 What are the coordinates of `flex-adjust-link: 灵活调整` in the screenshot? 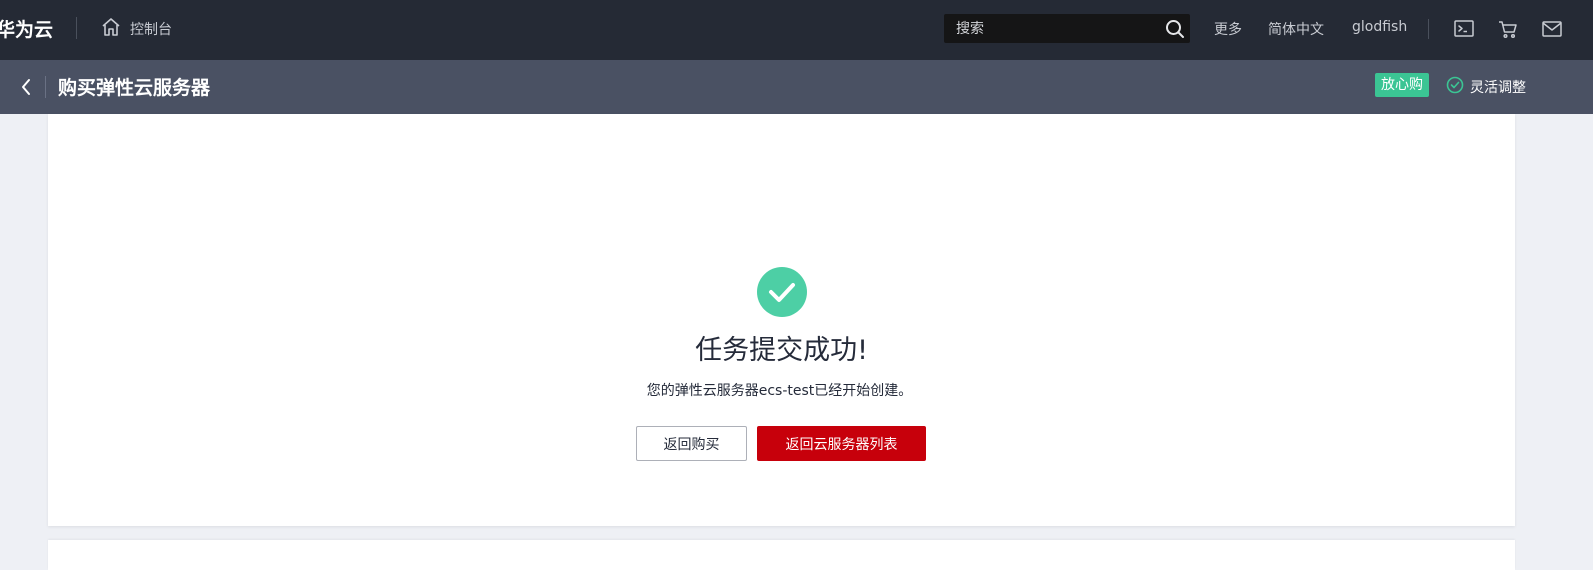 It's located at (1486, 87).